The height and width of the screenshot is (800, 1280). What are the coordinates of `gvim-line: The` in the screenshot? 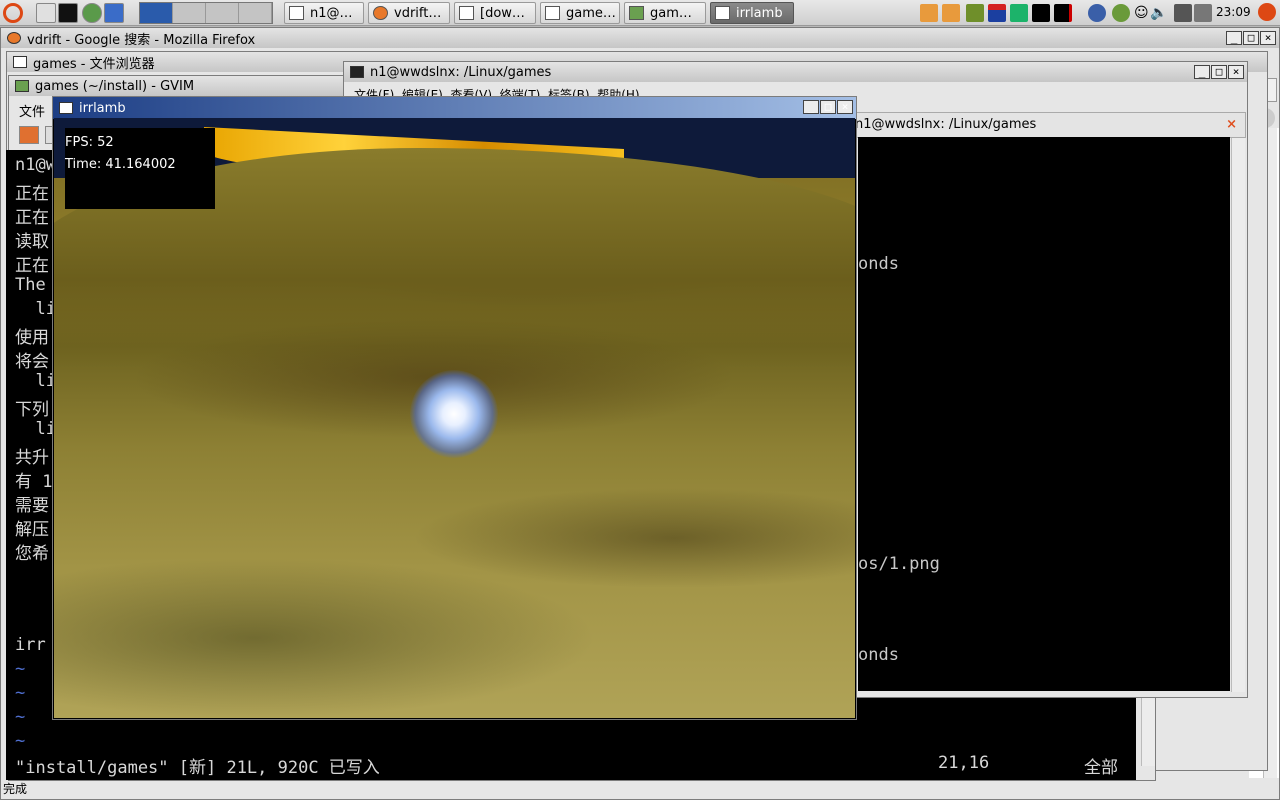 It's located at (30, 285).